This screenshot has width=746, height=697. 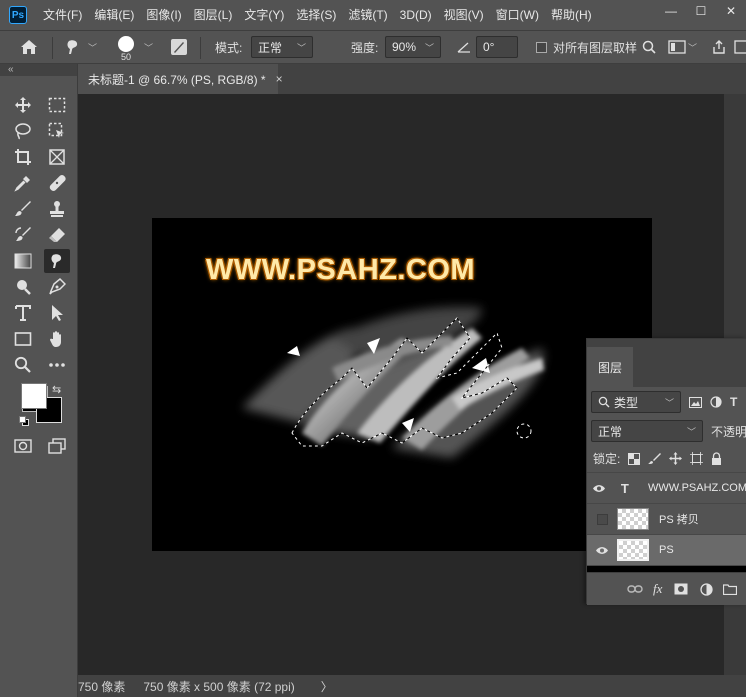 I want to click on lock-position-icon, so click(x=676, y=458).